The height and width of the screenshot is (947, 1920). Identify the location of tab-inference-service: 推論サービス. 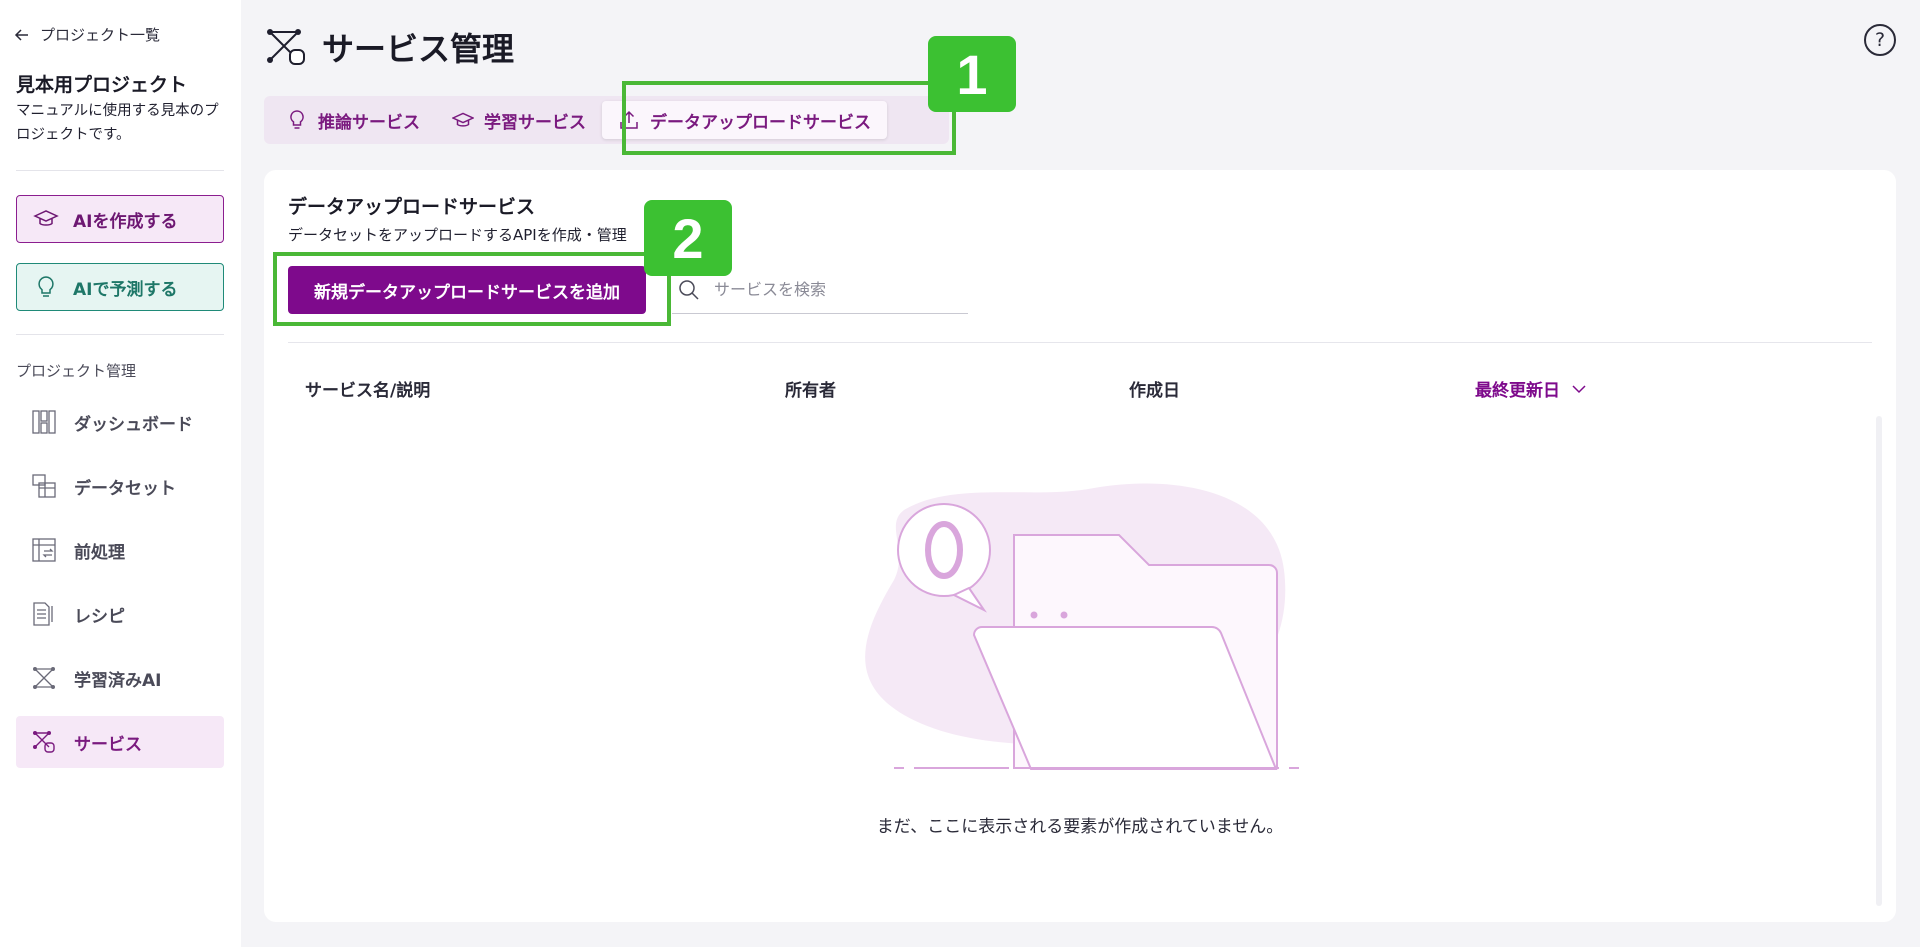
(353, 120).